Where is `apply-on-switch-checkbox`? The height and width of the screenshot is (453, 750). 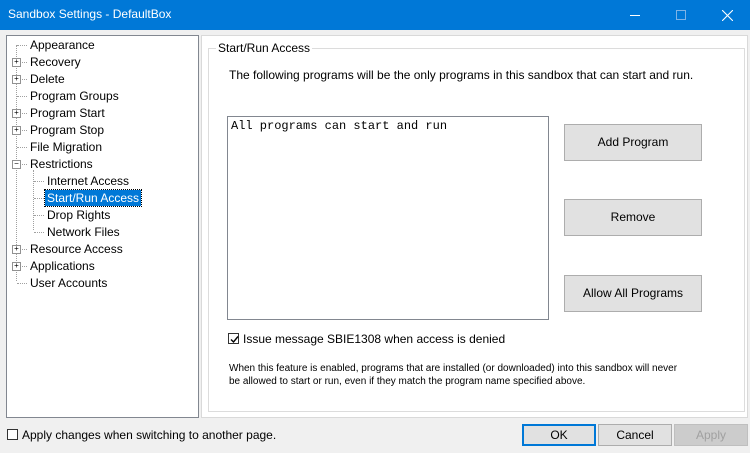 apply-on-switch-checkbox is located at coordinates (12, 434).